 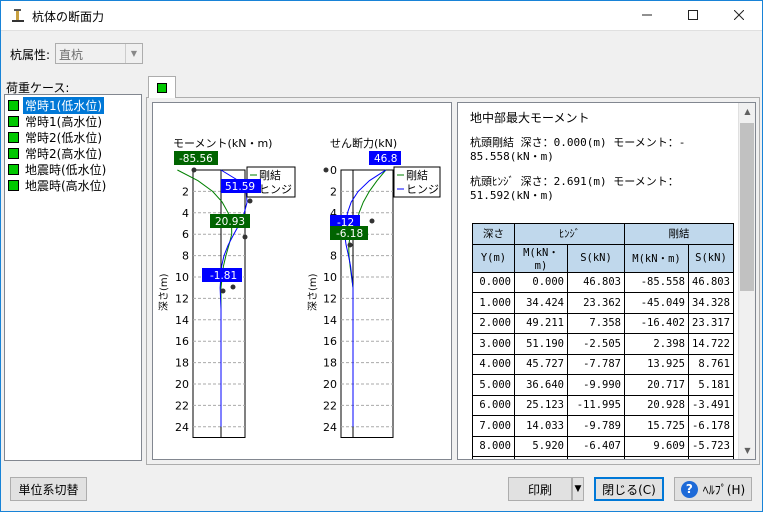 What do you see at coordinates (656, 364) in the screenshot?
I see `table-cell: 13.925` at bounding box center [656, 364].